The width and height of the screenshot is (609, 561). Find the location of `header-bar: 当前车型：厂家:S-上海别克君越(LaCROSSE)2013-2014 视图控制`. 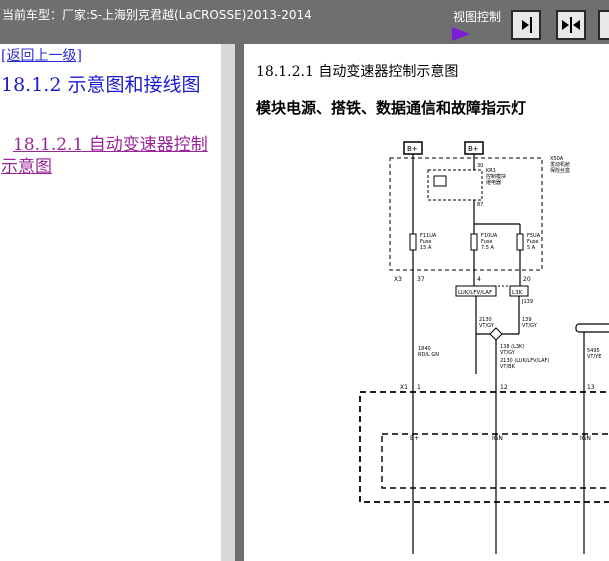

header-bar: 当前车型：厂家:S-上海别克君越(LaCROSSE)2013-2014 视图控制 is located at coordinates (304, 22).